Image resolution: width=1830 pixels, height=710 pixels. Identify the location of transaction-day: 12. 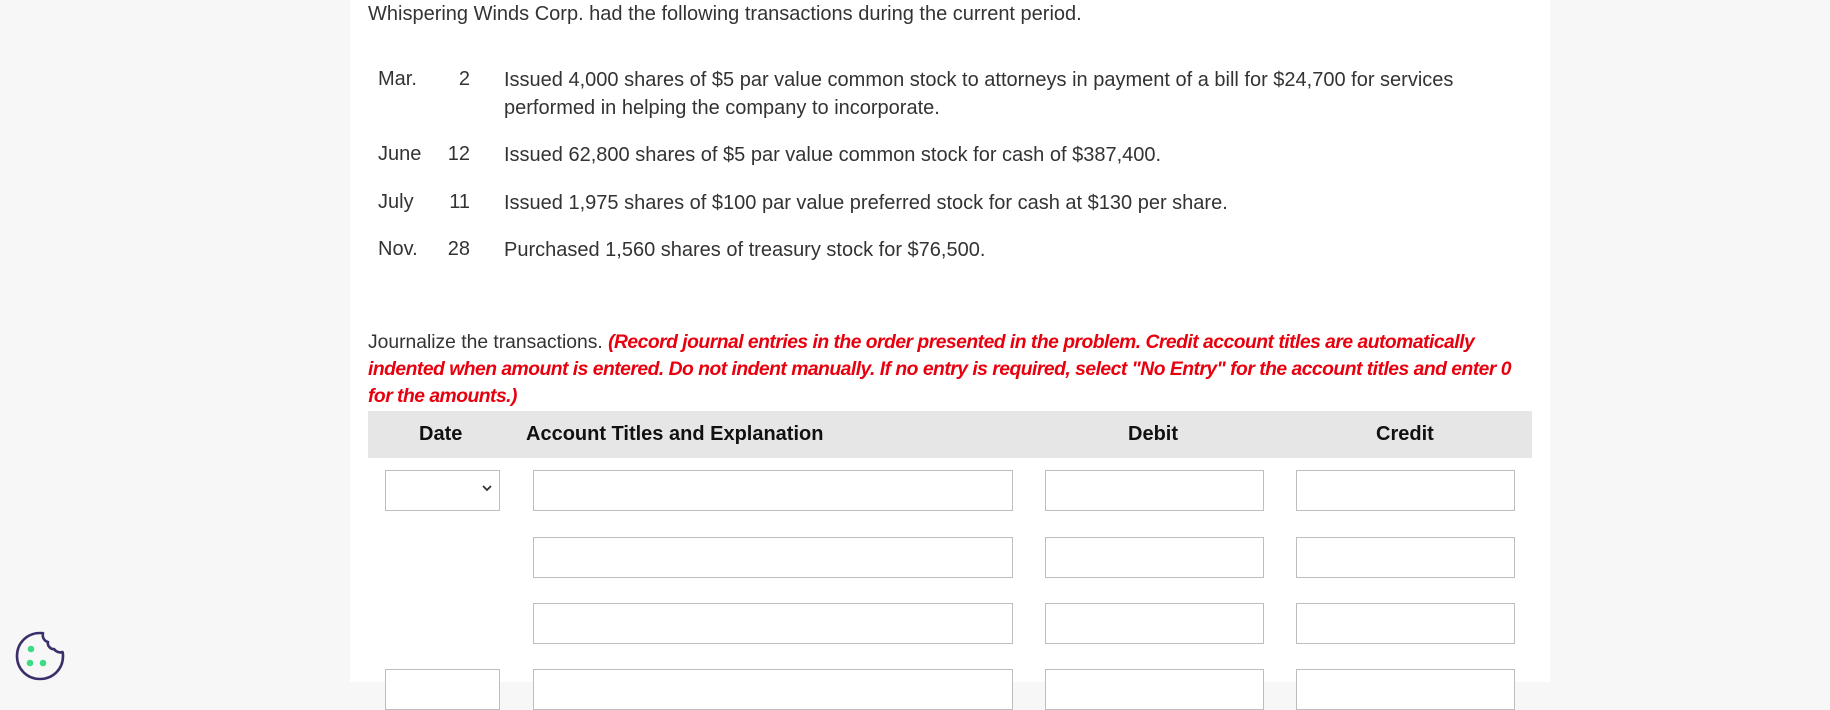
(458, 154).